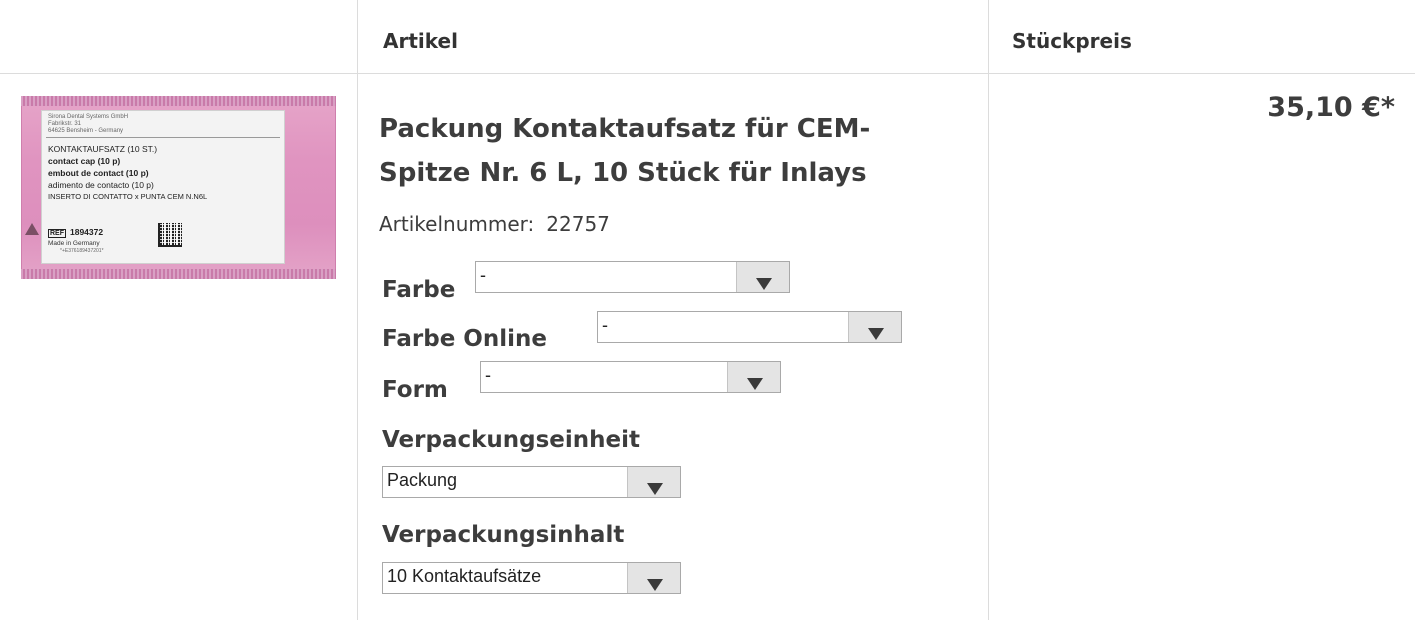  What do you see at coordinates (707, 73) in the screenshot?
I see `header-divider` at bounding box center [707, 73].